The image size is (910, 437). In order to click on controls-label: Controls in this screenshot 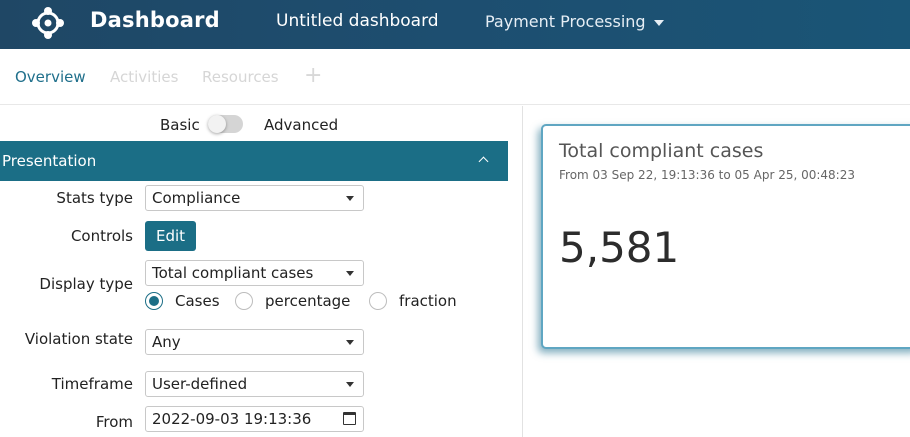, I will do `click(101, 236)`.